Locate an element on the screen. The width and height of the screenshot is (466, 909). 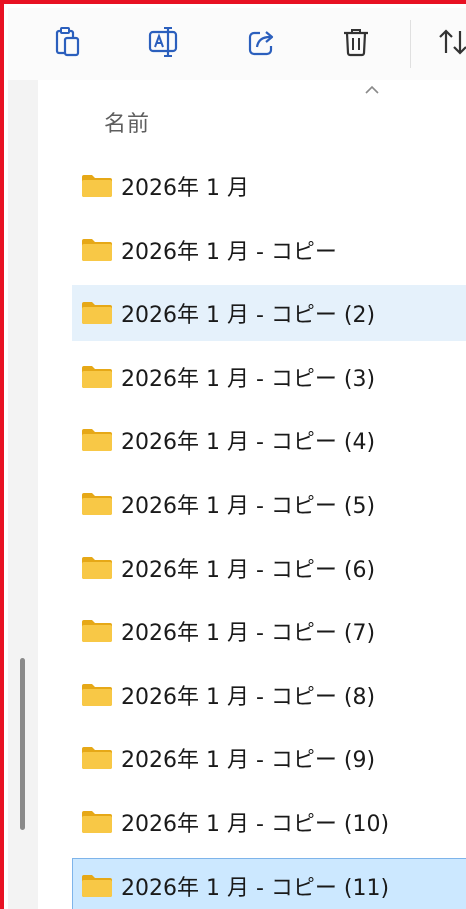
file-row: 2026年 1 月 - コピー (10) is located at coordinates (269, 822).